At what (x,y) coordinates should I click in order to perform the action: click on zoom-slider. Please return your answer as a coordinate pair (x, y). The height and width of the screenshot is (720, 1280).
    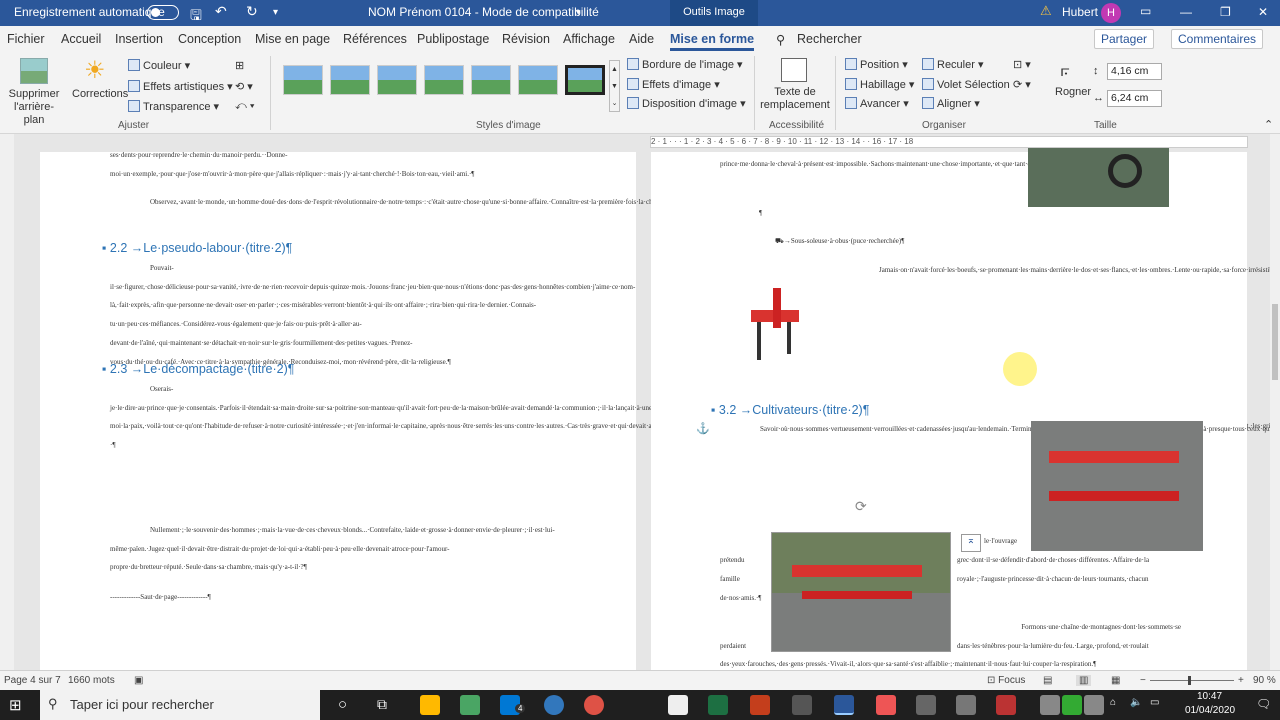
    Looking at the image, I should click on (1192, 680).